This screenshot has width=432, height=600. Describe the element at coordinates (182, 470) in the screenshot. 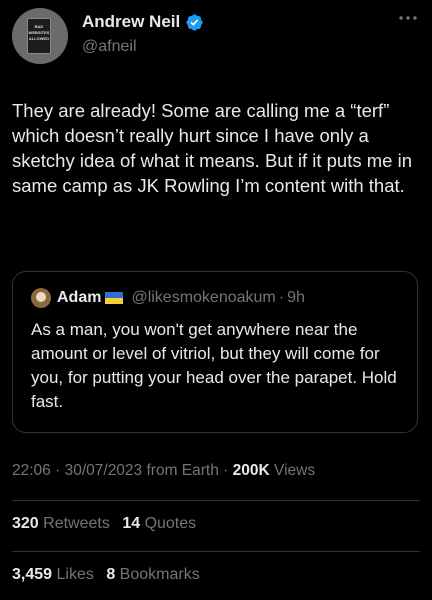

I see `tweet-source: from Earth` at that location.